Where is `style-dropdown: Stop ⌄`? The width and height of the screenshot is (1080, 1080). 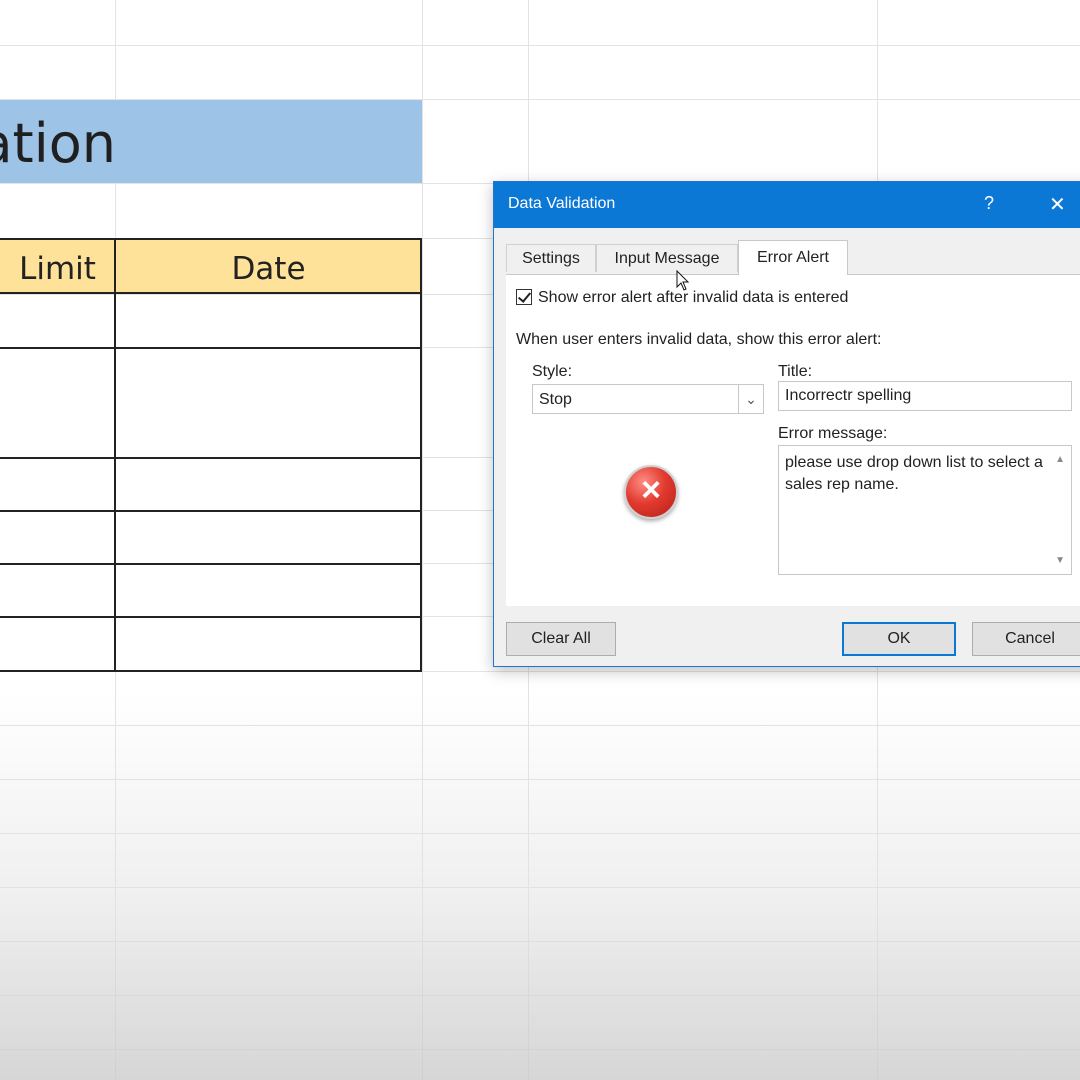
style-dropdown: Stop ⌄ is located at coordinates (648, 399).